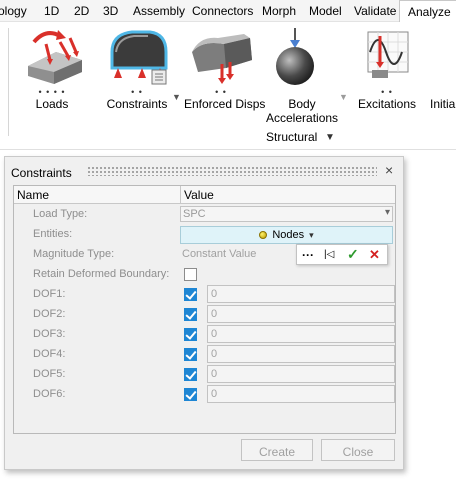 The height and width of the screenshot is (485, 456). I want to click on retain-deformed-boundary-checkbox, so click(190, 274).